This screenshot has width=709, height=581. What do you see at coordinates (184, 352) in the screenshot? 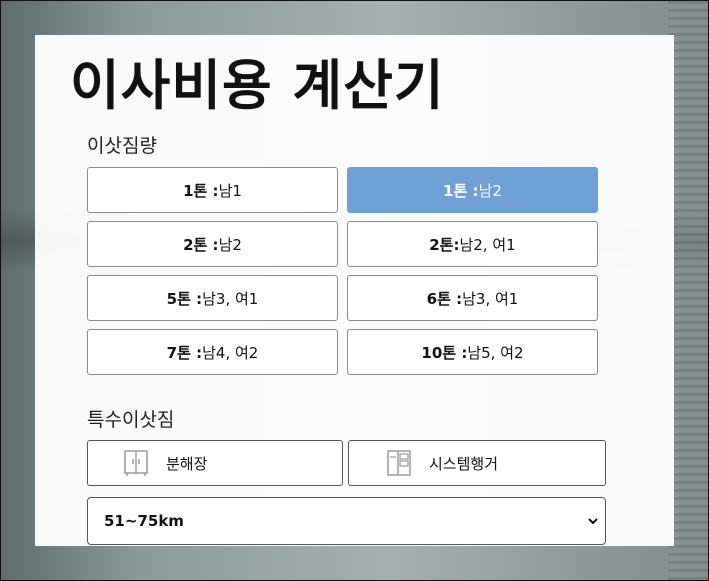
I see `option-ton: 7톤 :` at bounding box center [184, 352].